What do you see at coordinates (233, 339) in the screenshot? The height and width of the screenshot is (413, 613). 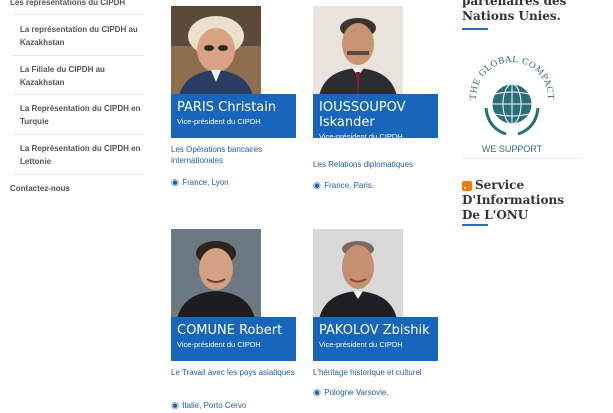 I see `person-name-box: COMUNE Robert Vice-président du CIPDH` at bounding box center [233, 339].